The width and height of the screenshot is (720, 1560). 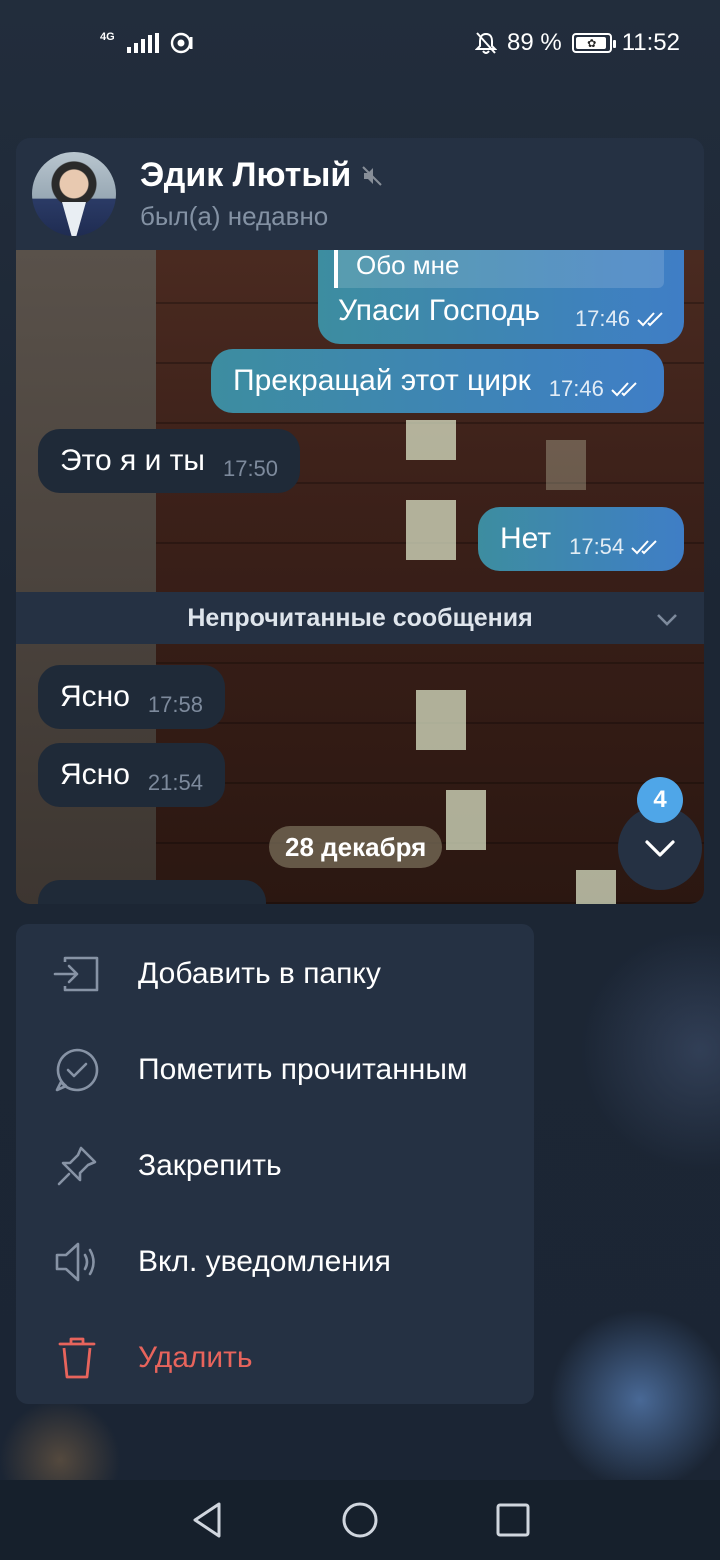 What do you see at coordinates (131, 697) in the screenshot?
I see `message-bubble-incoming: Ясно 17:58` at bounding box center [131, 697].